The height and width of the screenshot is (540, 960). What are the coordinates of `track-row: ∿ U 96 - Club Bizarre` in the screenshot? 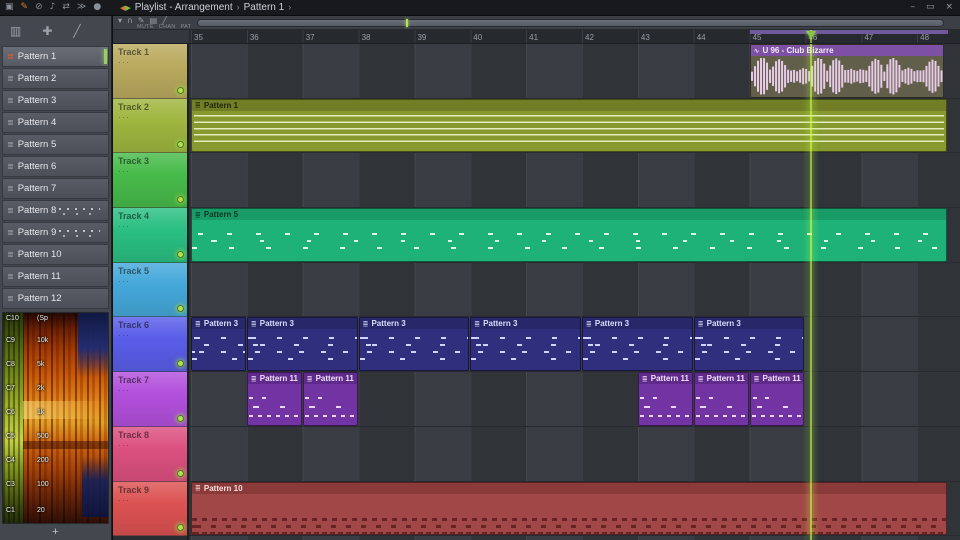 It's located at (574, 71).